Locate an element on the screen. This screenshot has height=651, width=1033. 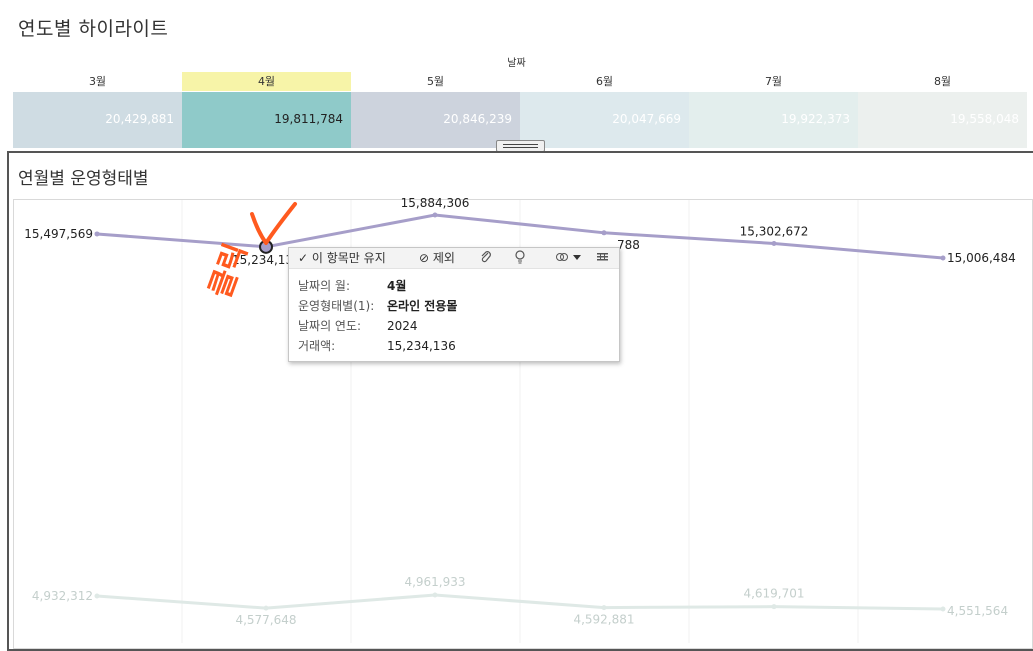
annotation-overlay: 클릭 is located at coordinates (250, 252).